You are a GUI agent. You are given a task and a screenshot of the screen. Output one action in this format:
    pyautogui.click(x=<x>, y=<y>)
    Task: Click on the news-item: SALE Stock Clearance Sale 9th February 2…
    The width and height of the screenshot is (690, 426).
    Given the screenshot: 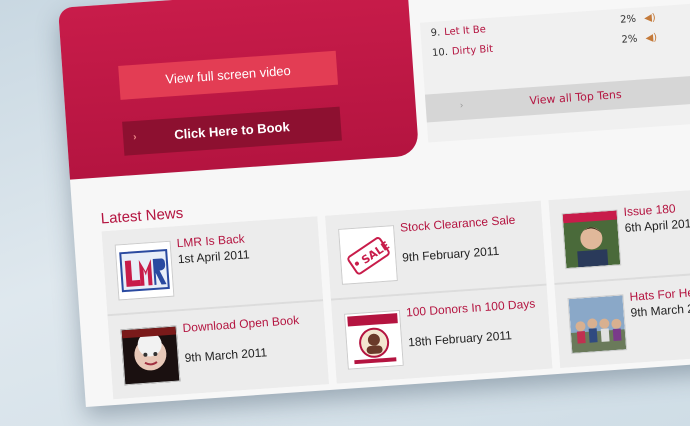 What is the action you would take?
    pyautogui.click(x=436, y=250)
    